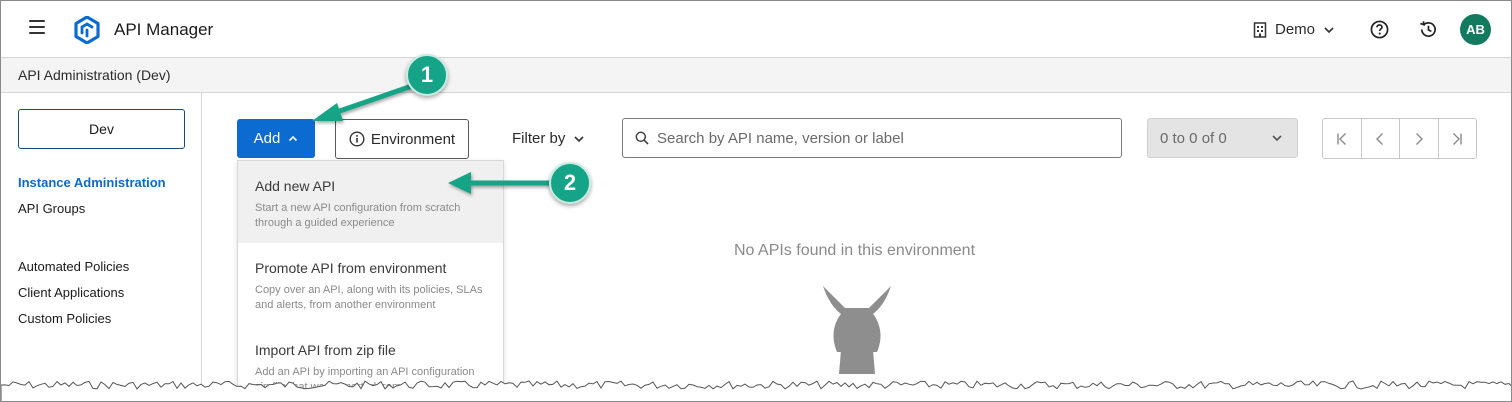 This screenshot has height=402, width=1512. I want to click on annotation-step-1: 1, so click(427, 75).